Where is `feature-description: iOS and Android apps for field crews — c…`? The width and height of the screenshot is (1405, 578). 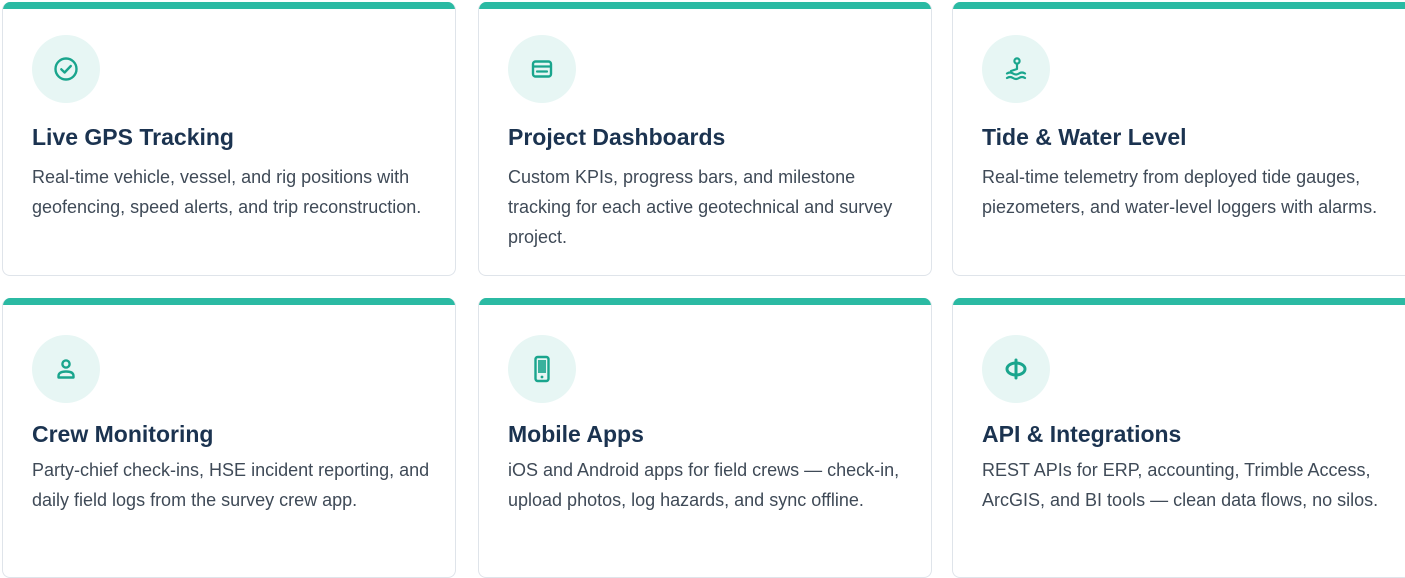 feature-description: iOS and Android apps for field crews — c… is located at coordinates (704, 485).